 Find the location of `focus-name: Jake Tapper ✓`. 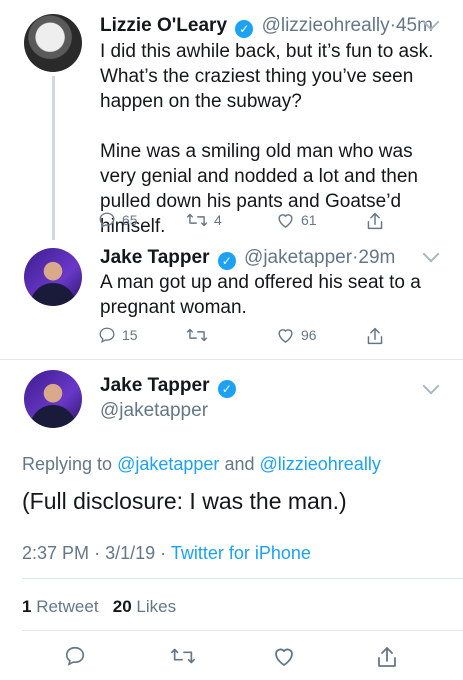

focus-name: Jake Tapper ✓ is located at coordinates (169, 386).